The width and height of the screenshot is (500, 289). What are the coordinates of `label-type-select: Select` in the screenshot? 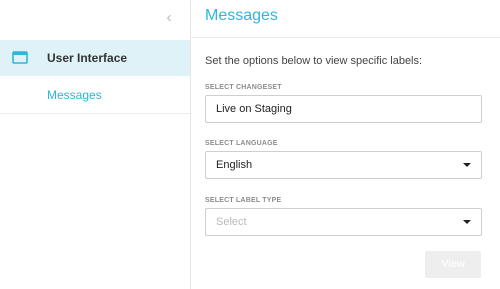 It's located at (343, 222).